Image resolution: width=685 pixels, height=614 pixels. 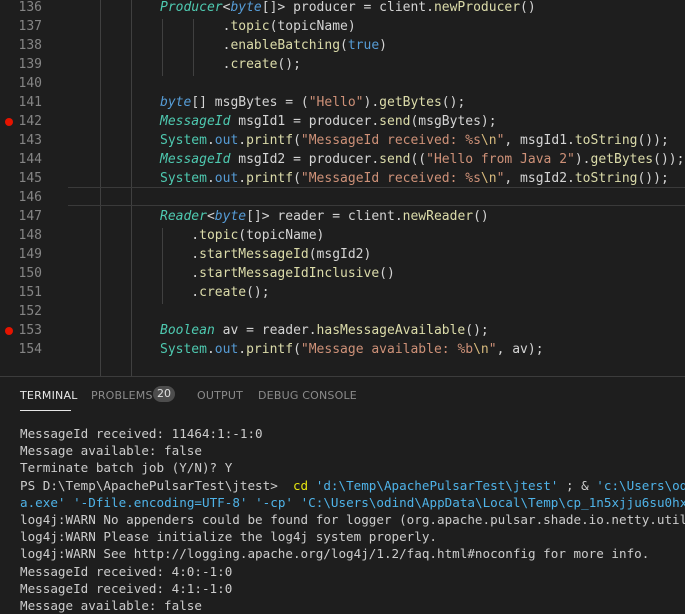 What do you see at coordinates (30, 121) in the screenshot?
I see `line-number: 142` at bounding box center [30, 121].